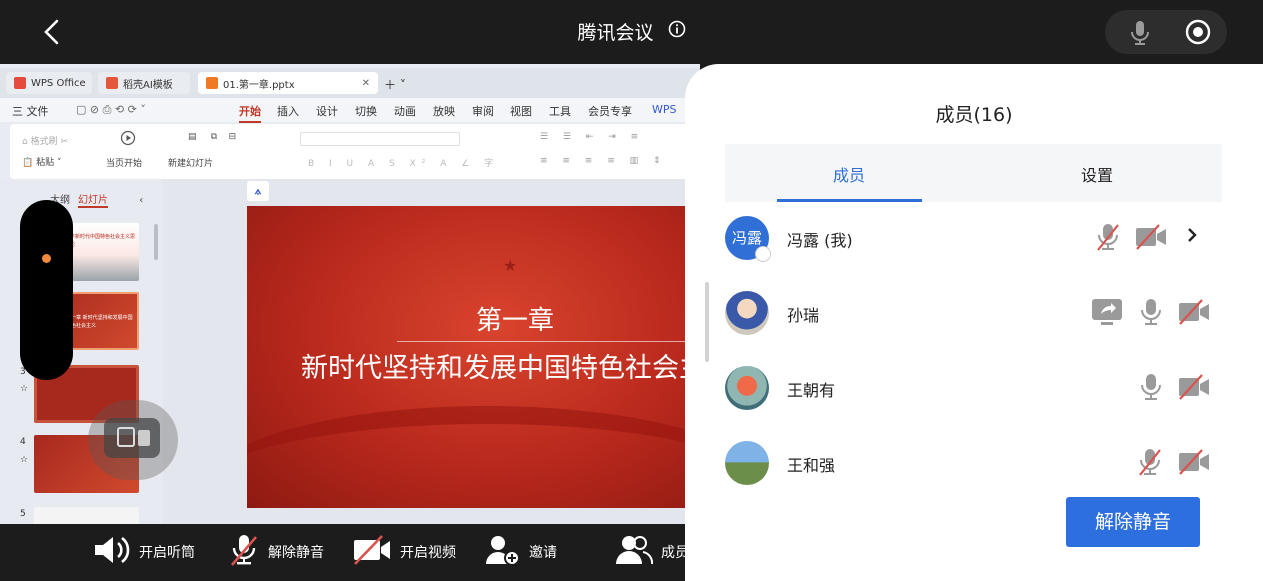 Image resolution: width=1263 pixels, height=581 pixels. I want to click on speaking-badge-icon, so click(763, 254).